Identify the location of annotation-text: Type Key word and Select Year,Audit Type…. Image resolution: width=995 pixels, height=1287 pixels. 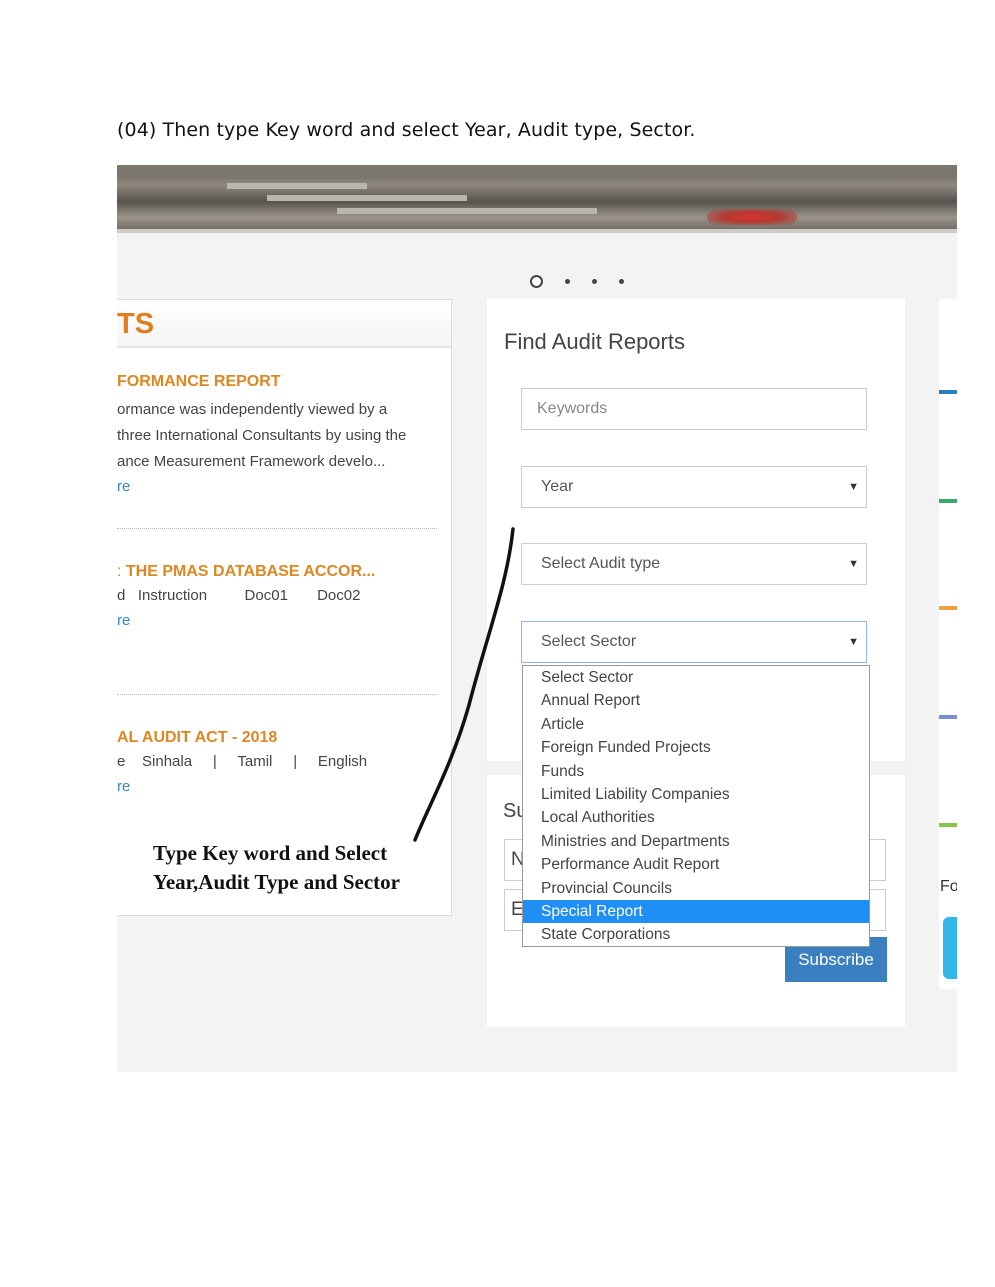
(276, 868).